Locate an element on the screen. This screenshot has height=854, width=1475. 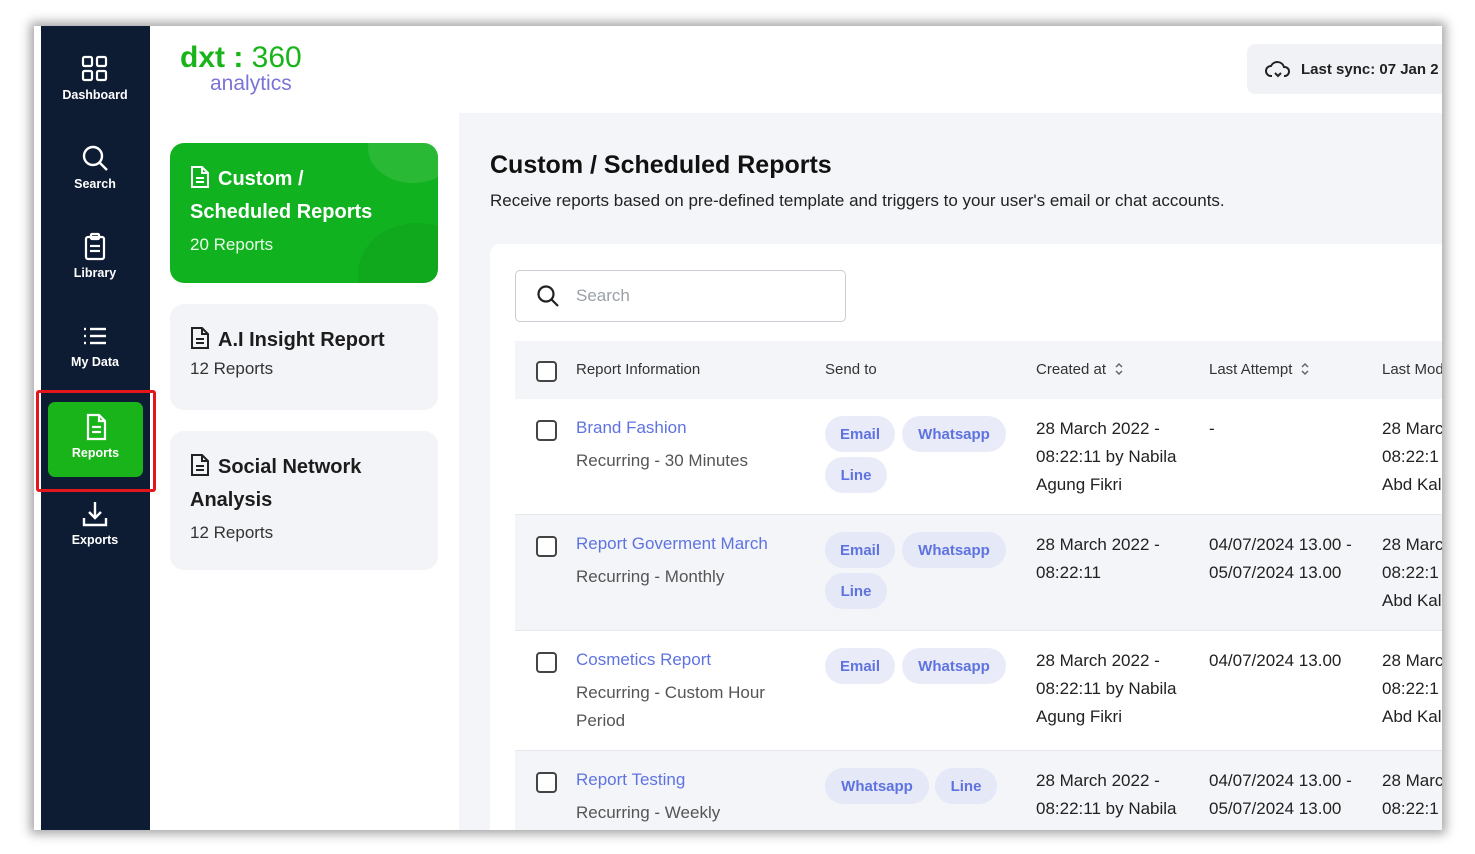
cloud-sync-icon is located at coordinates (1278, 69).